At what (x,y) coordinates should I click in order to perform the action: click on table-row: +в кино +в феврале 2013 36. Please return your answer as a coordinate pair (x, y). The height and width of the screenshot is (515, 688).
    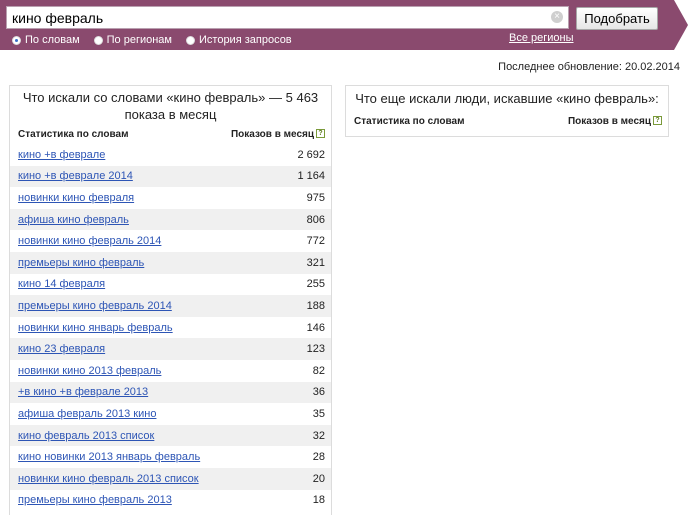
    Looking at the image, I should click on (170, 392).